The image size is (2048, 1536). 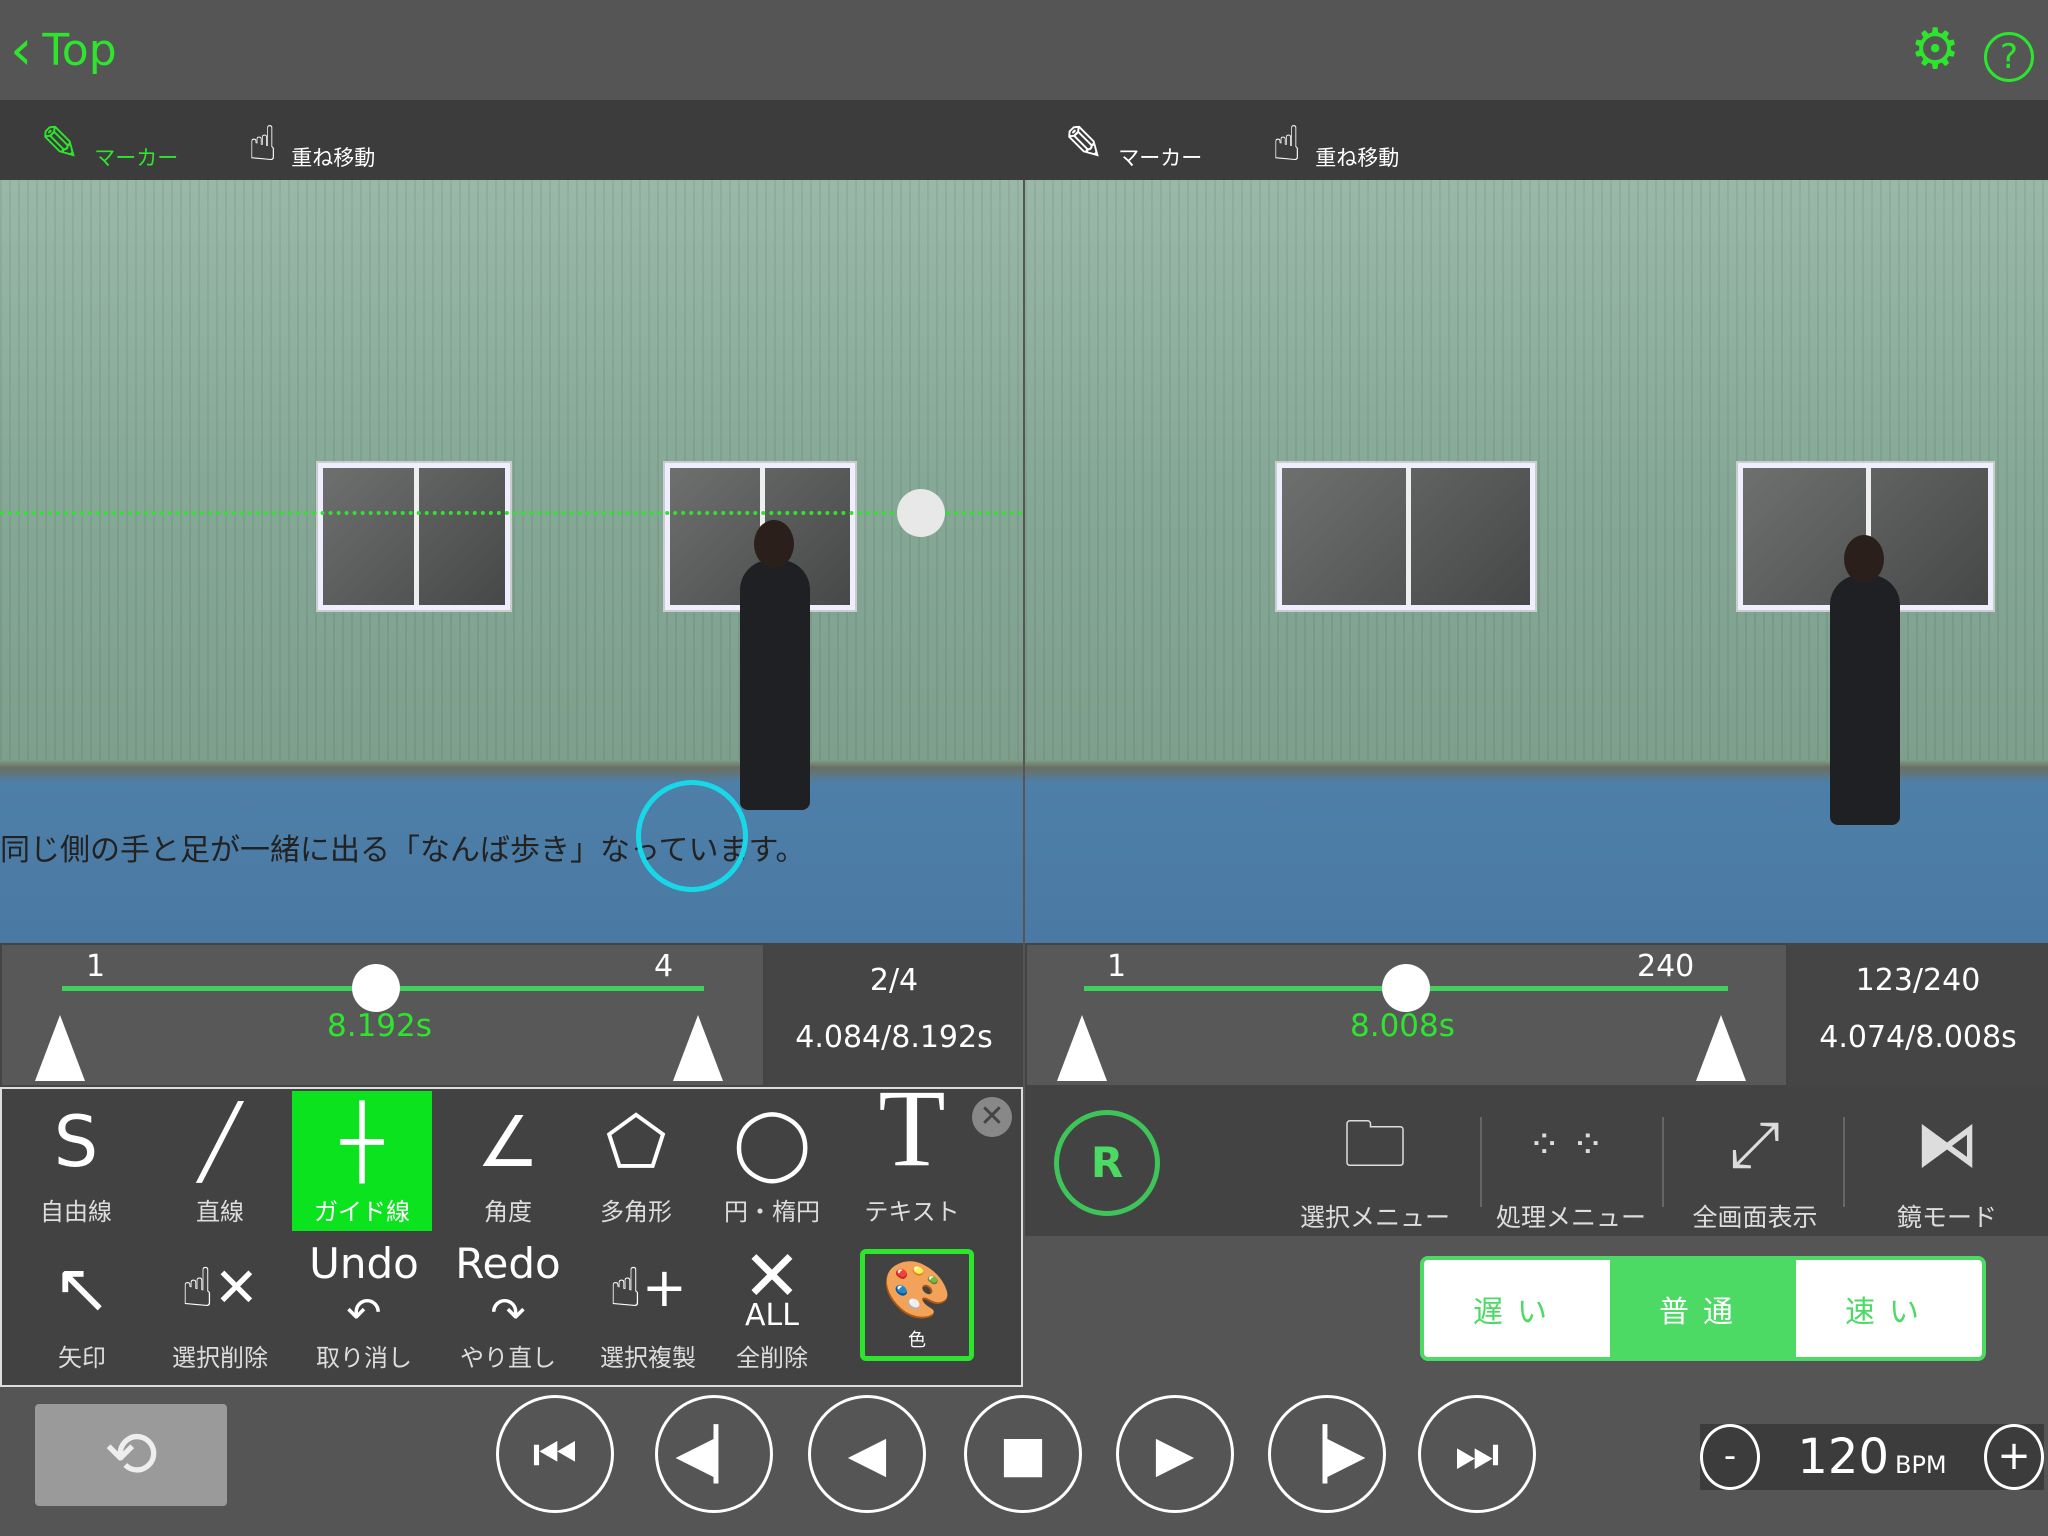 I want to click on play-reverse-button: ◀, so click(x=867, y=1454).